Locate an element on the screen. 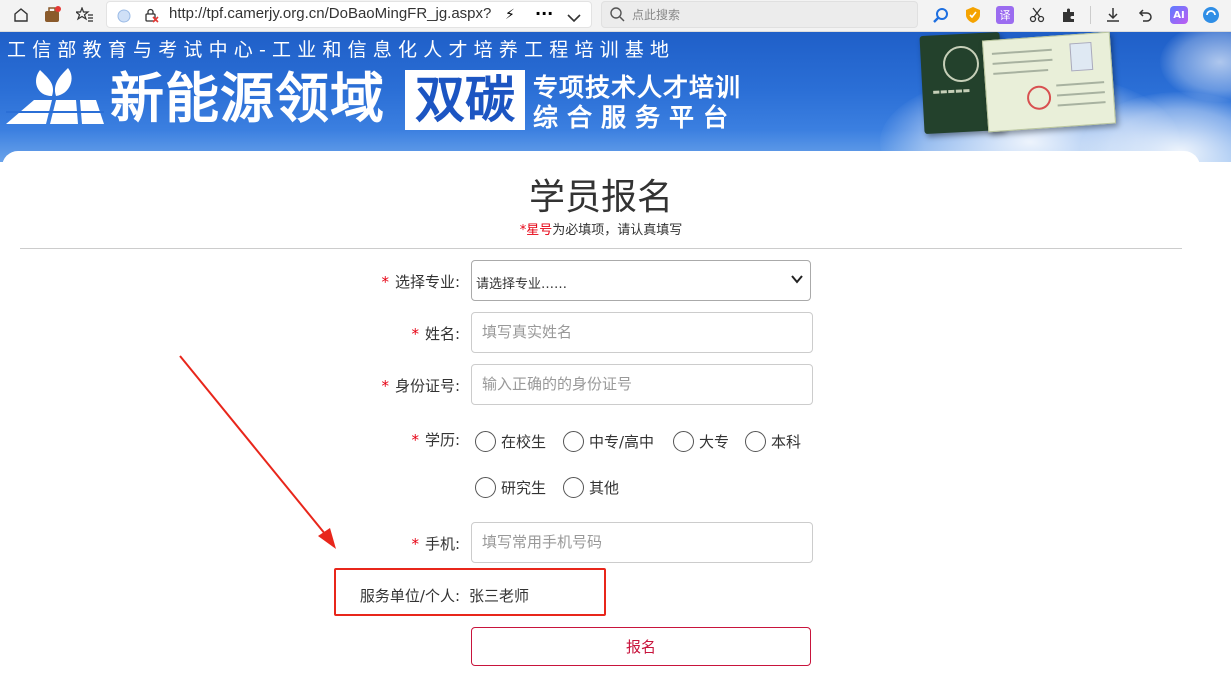 This screenshot has width=1231, height=691. name-label: * 姓名: is located at coordinates (435, 334).